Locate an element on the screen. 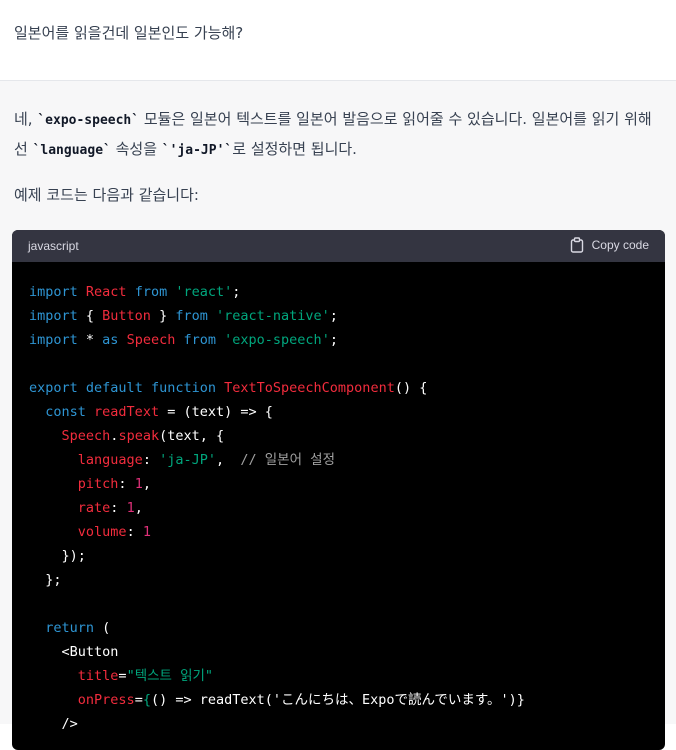 This screenshot has width=676, height=750. code-token: () { is located at coordinates (411, 388).